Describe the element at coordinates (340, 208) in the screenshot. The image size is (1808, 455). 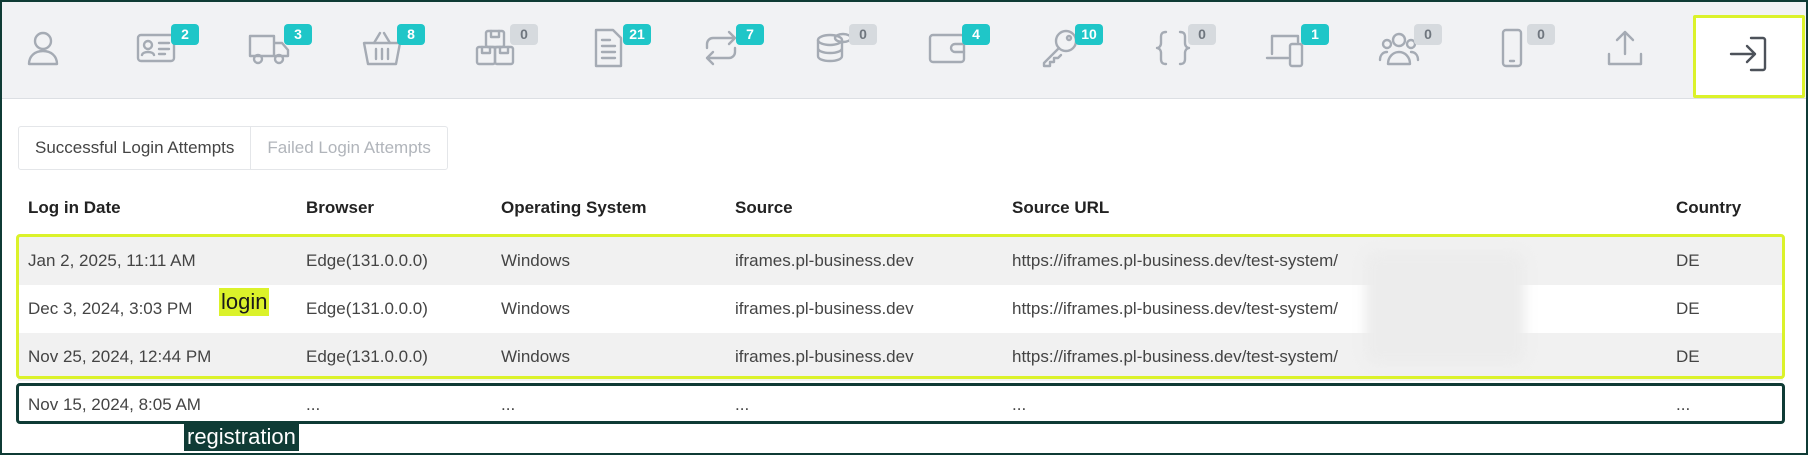
I see `header-browser: Browser` at that location.